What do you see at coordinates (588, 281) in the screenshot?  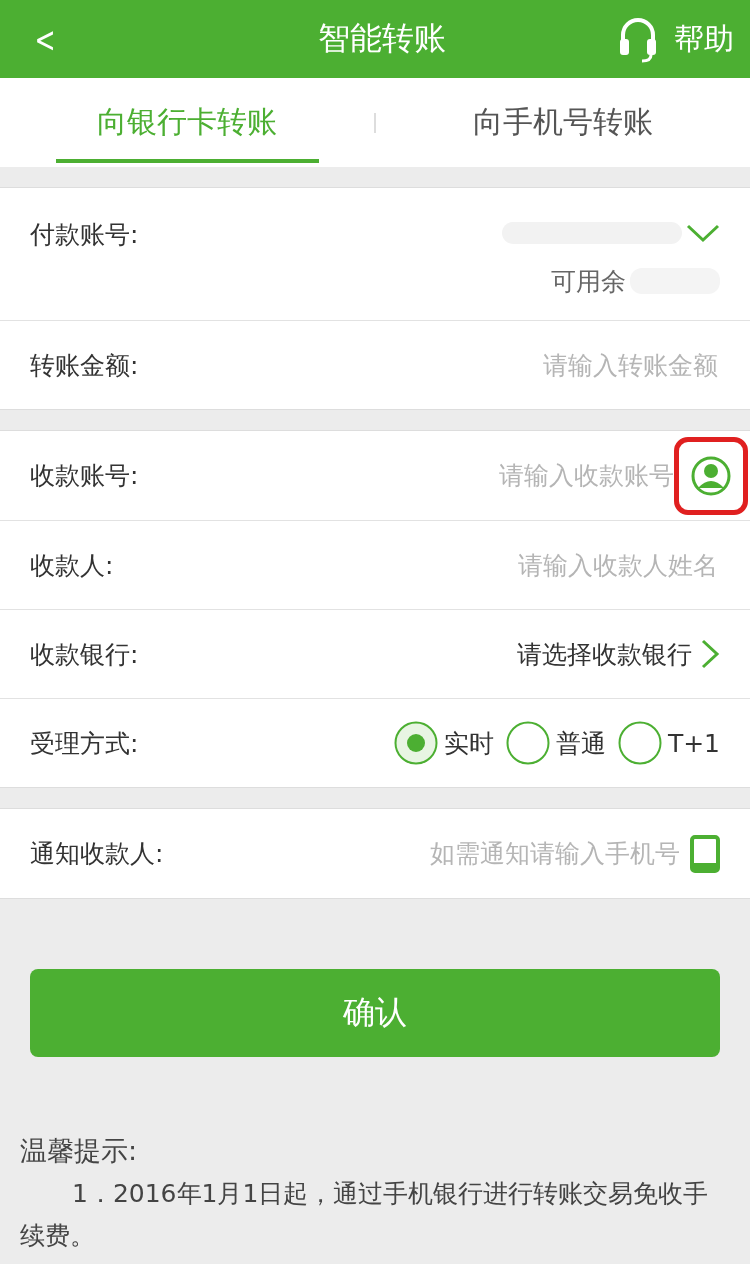 I see `balance-label: 可用余` at bounding box center [588, 281].